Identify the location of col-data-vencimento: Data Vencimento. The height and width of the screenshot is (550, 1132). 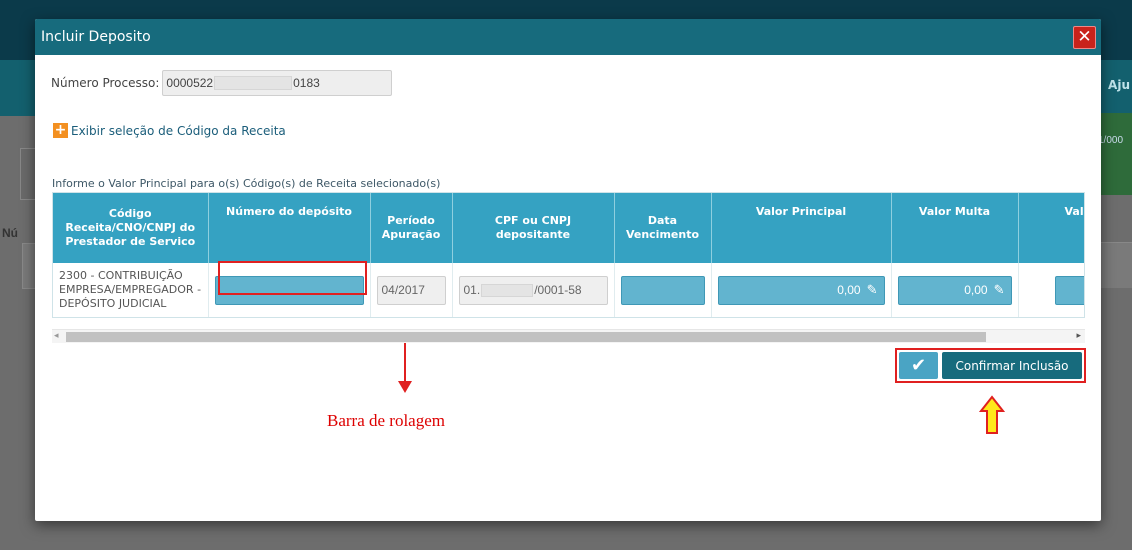
(663, 228).